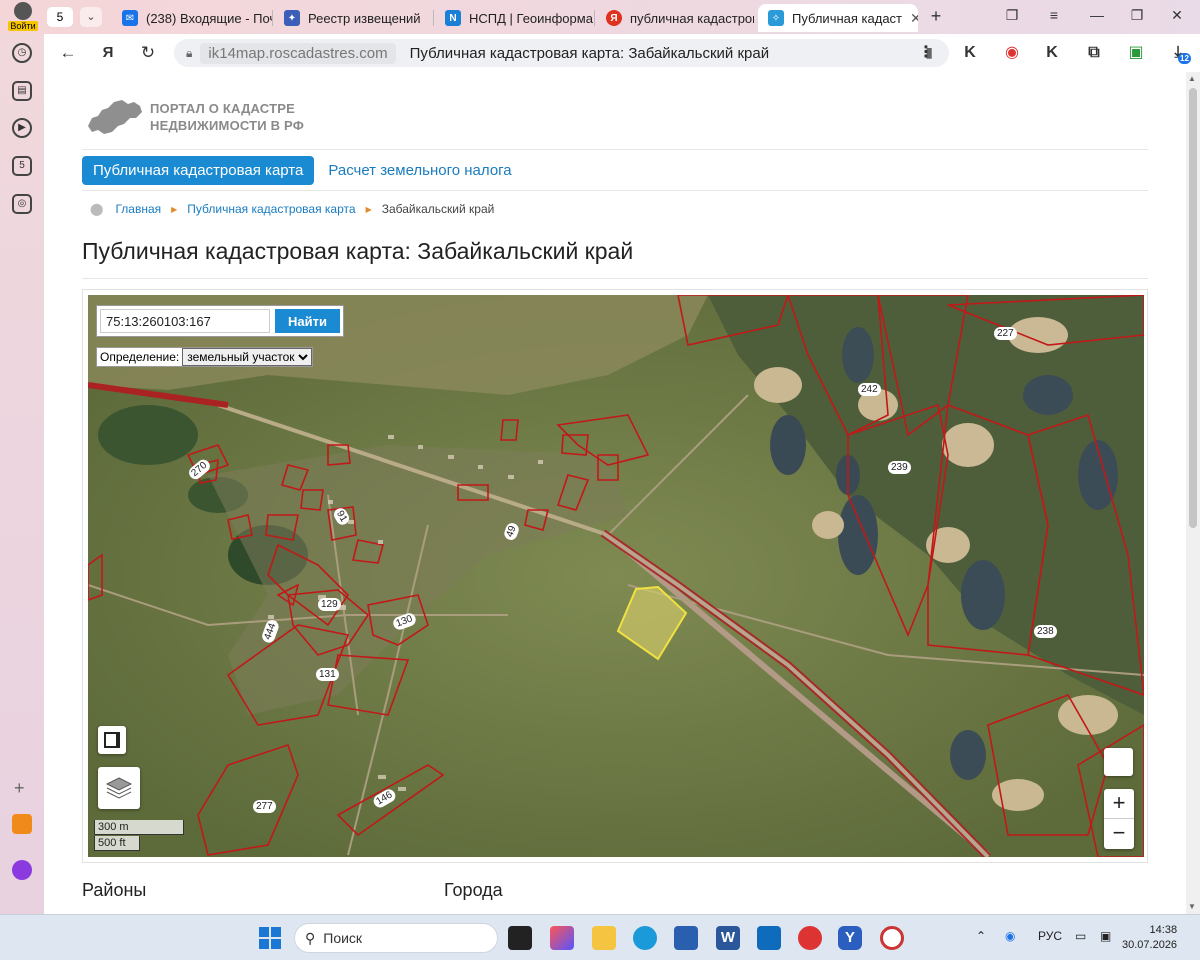 The height and width of the screenshot is (960, 1200). I want to click on app-c-icon, so click(892, 938).